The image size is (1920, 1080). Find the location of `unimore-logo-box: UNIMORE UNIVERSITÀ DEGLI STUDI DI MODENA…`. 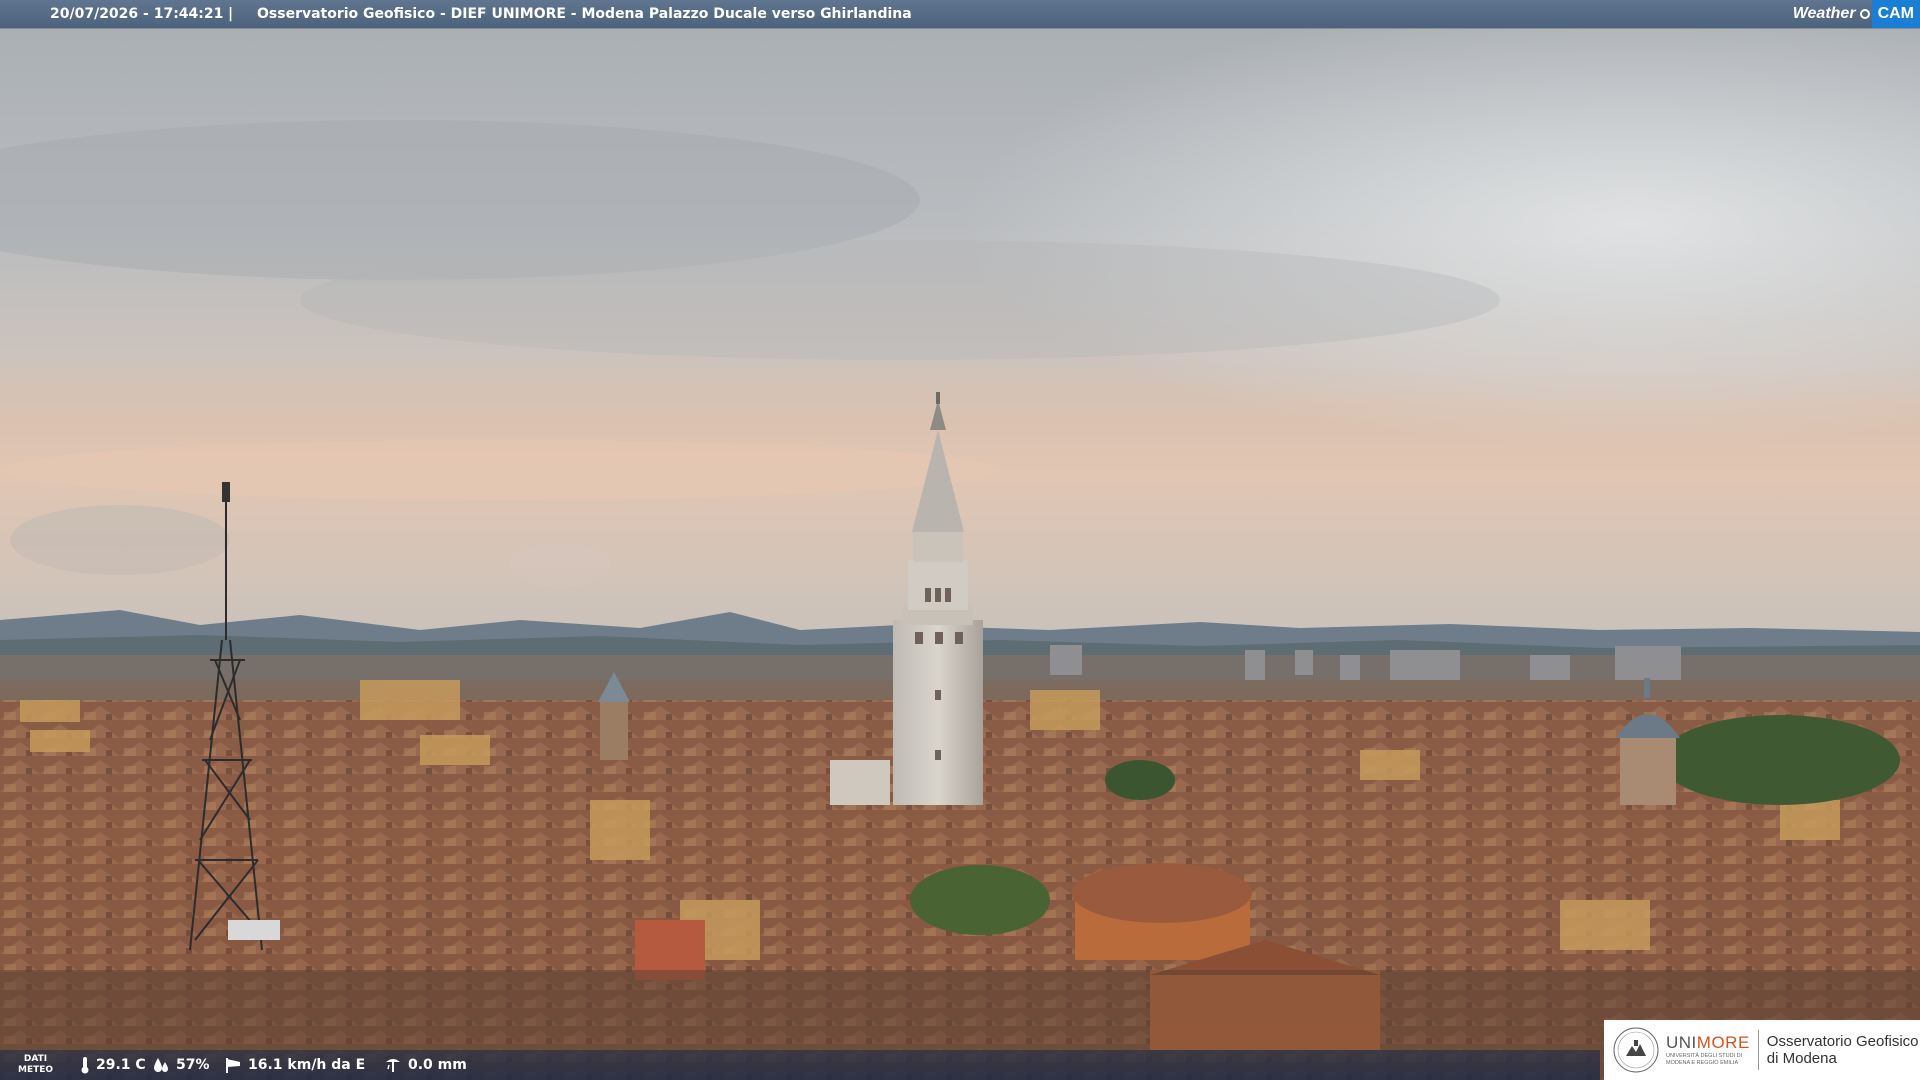

unimore-logo-box: UNIMORE UNIVERSITÀ DEGLI STUDI DI MODENA… is located at coordinates (1762, 1050).